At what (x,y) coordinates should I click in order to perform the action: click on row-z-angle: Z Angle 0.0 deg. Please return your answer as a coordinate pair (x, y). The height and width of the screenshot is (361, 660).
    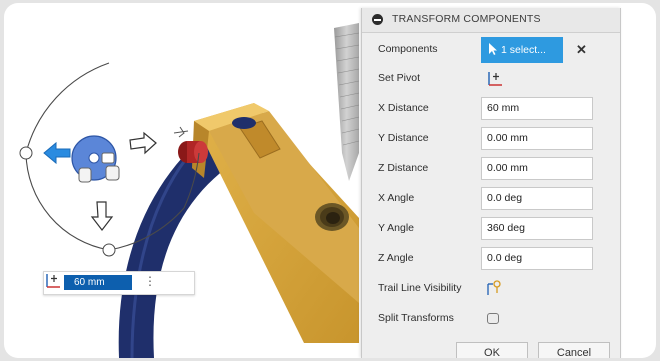
    Looking at the image, I should click on (491, 259).